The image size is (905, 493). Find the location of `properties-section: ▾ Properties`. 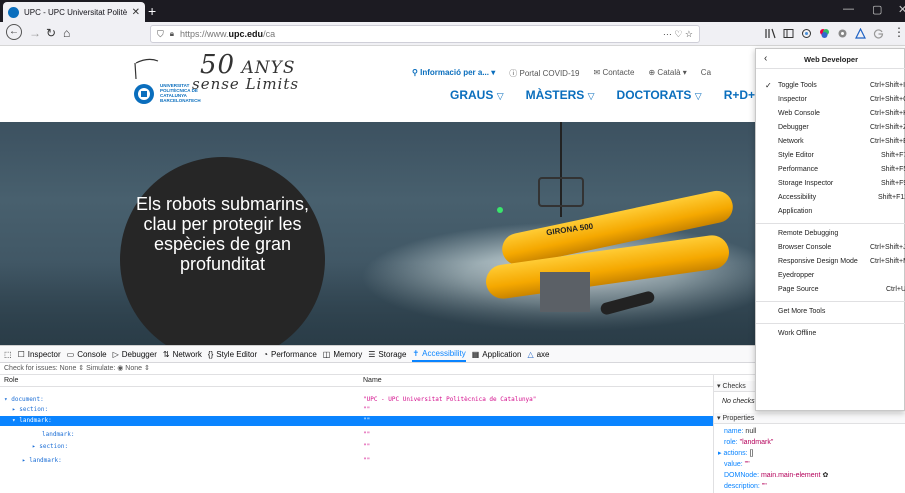

properties-section: ▾ Properties is located at coordinates (809, 418).